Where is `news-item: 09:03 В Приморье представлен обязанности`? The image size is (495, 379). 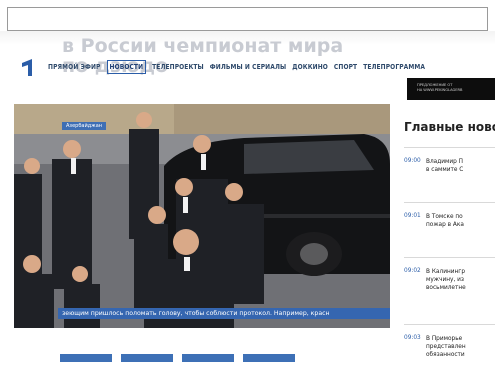 news-item: 09:03 В Приморье представлен обязанности is located at coordinates (449, 346).